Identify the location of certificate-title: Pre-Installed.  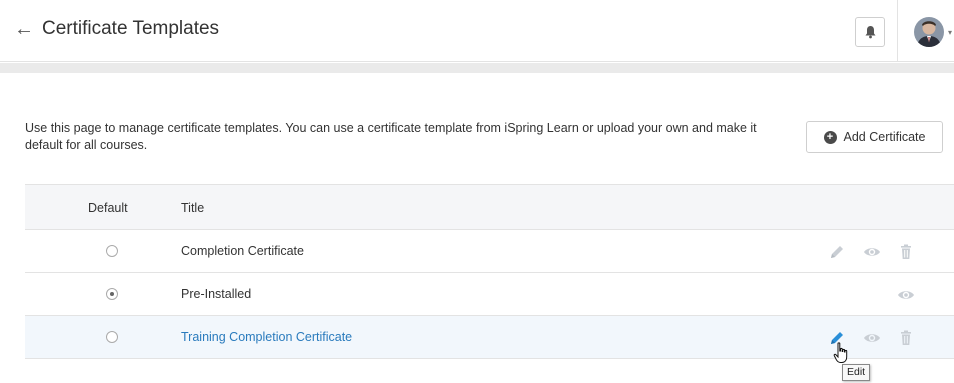
(216, 294).